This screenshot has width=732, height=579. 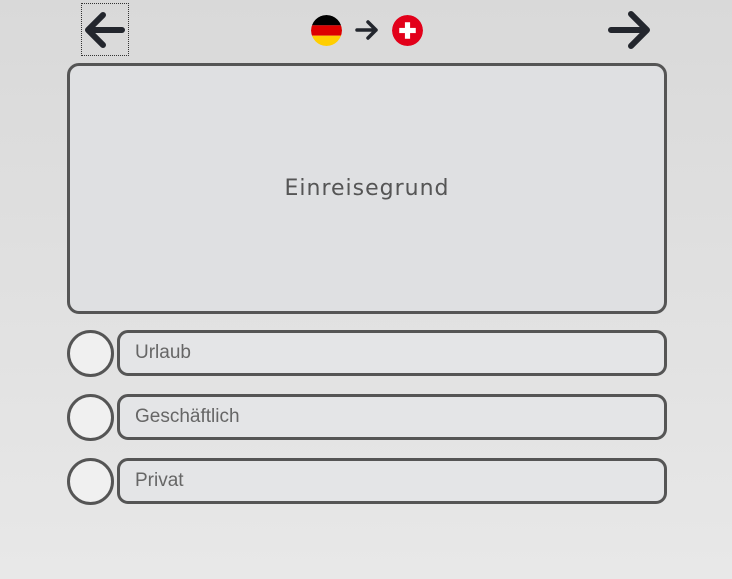 I want to click on option-geschaeftlich: Geschäftlich, so click(x=367, y=417).